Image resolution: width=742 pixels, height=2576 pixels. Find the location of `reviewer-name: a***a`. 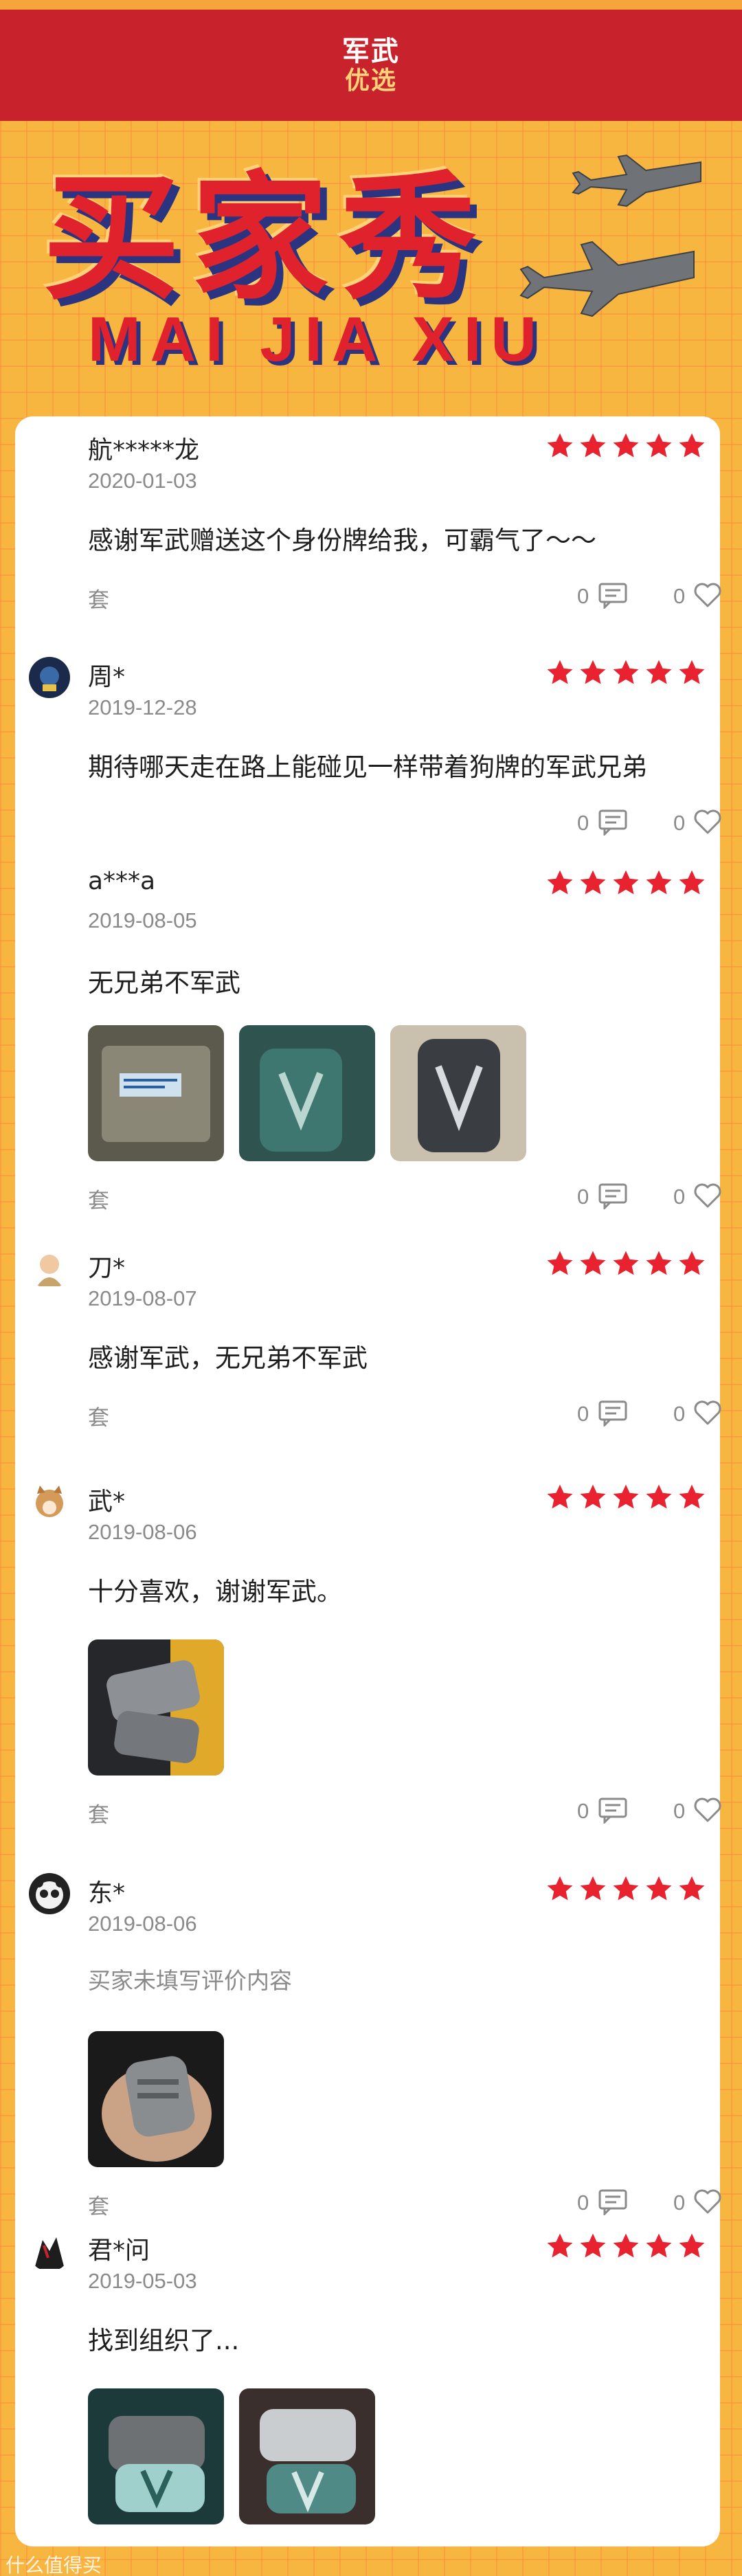

reviewer-name: a***a is located at coordinates (122, 881).